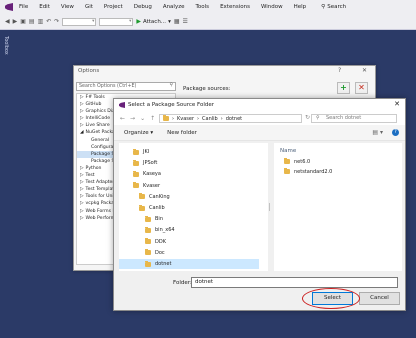 Image resolution: width=416 pixels, height=338 pixels. Describe the element at coordinates (333, 7) in the screenshot. I see `search-button: ⚲ Search` at that location.